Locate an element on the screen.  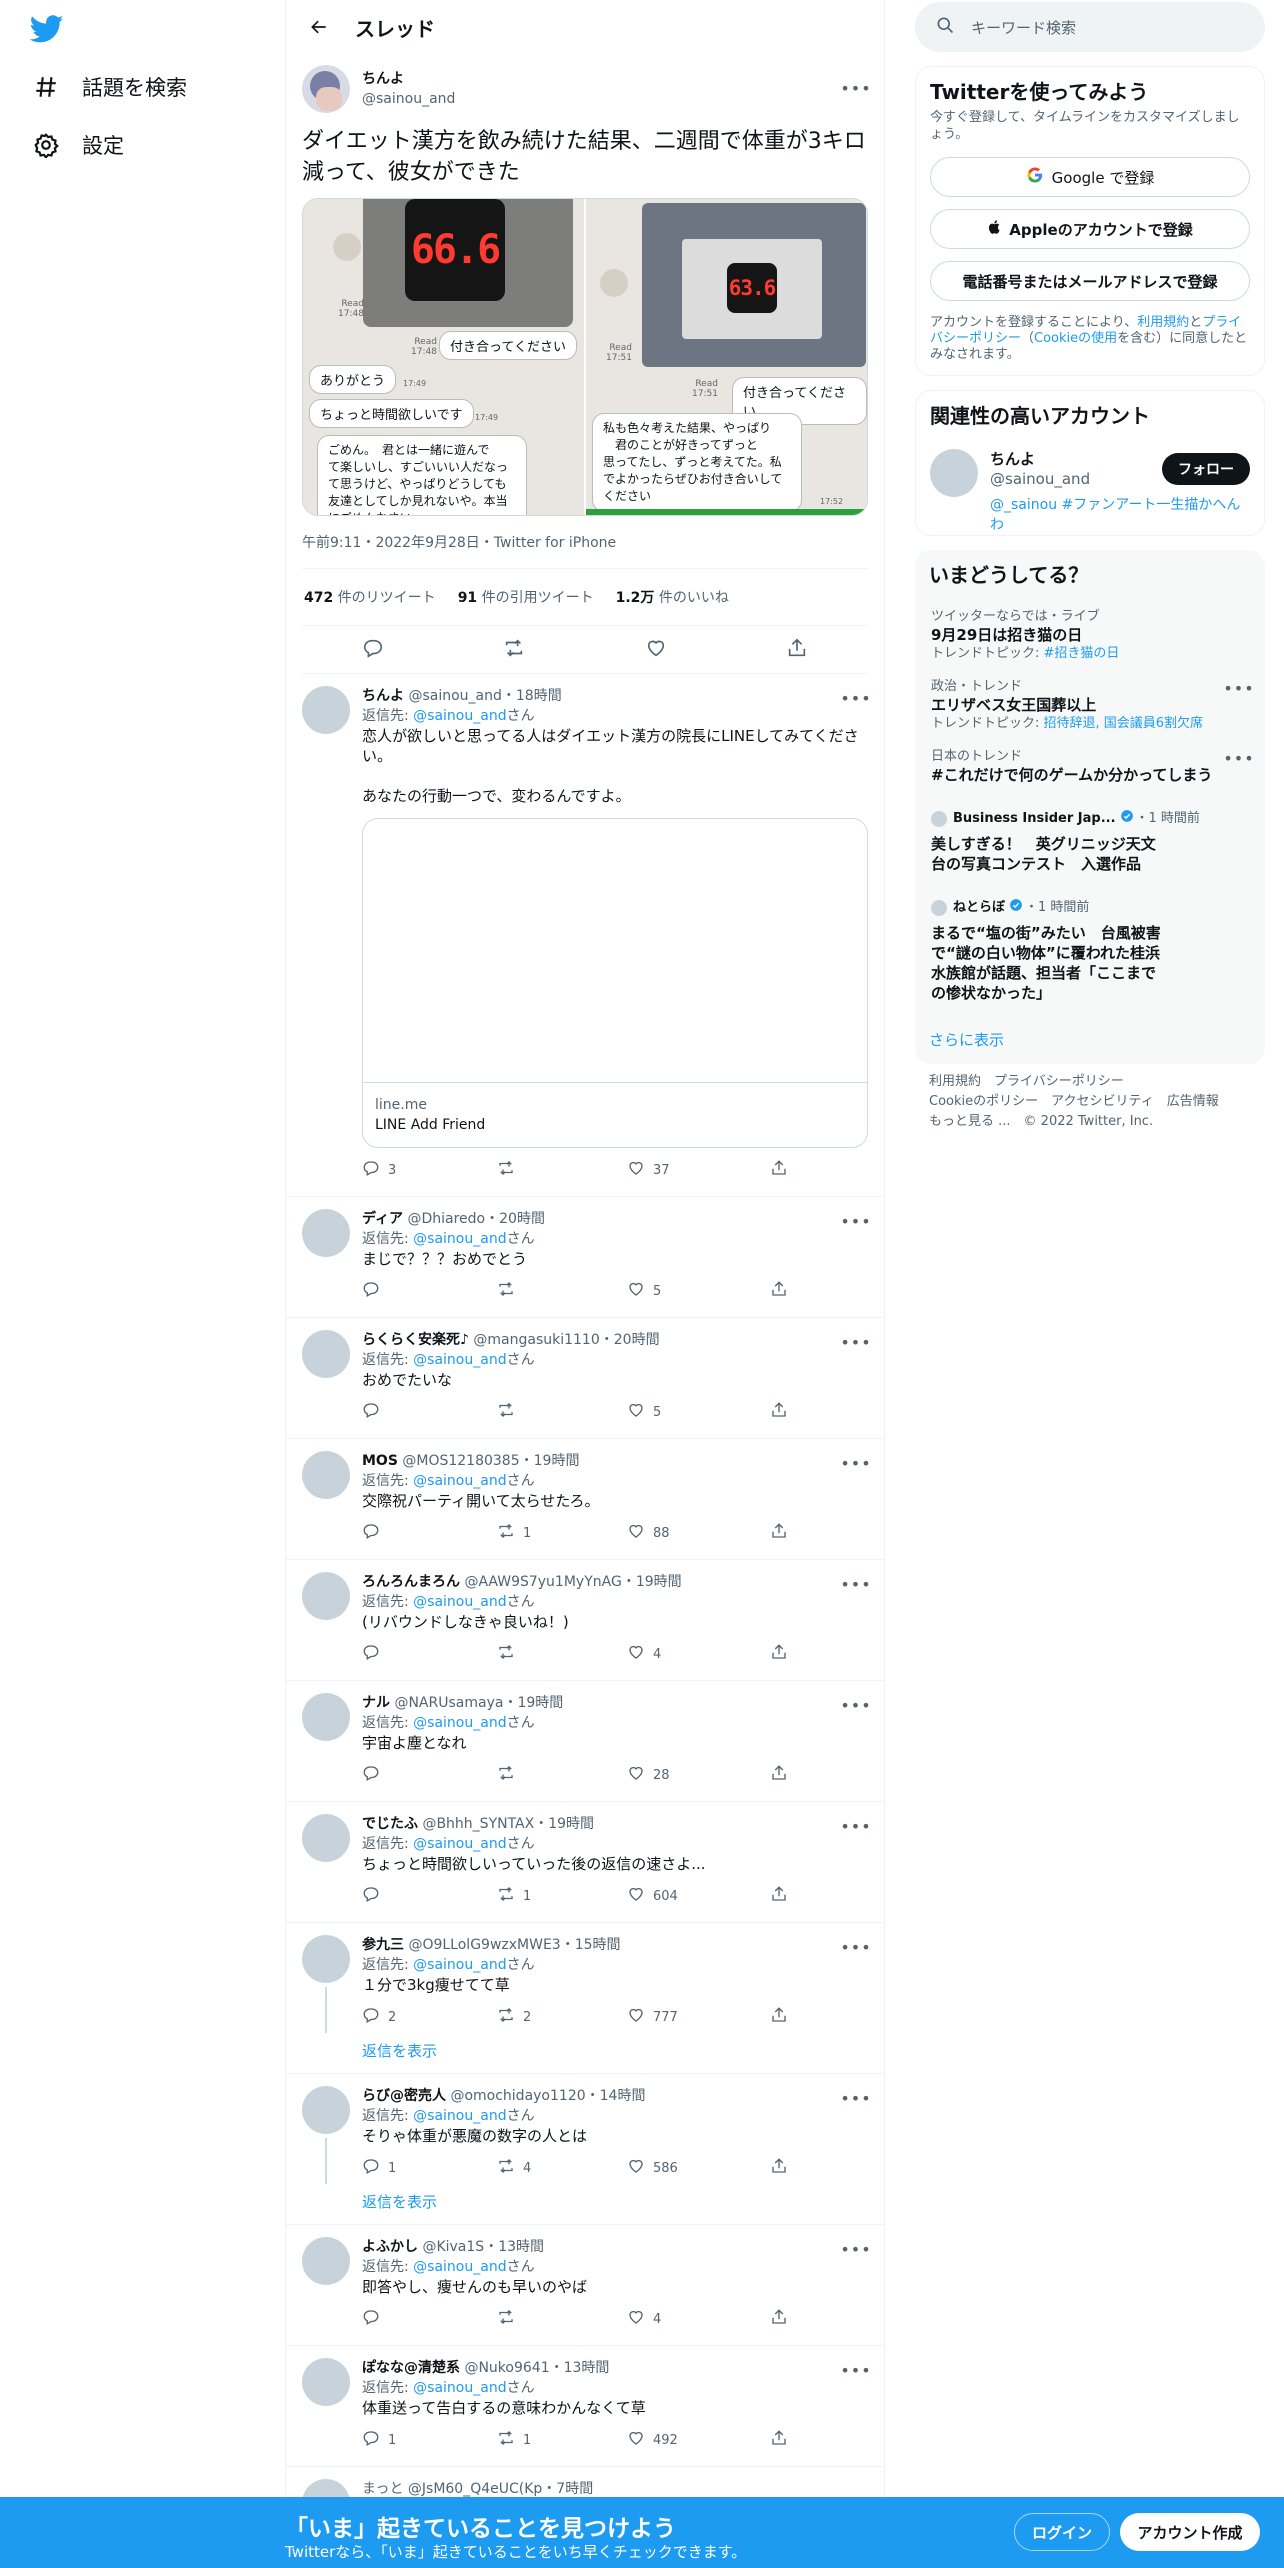
like-button: 586 is located at coordinates (652, 2168).